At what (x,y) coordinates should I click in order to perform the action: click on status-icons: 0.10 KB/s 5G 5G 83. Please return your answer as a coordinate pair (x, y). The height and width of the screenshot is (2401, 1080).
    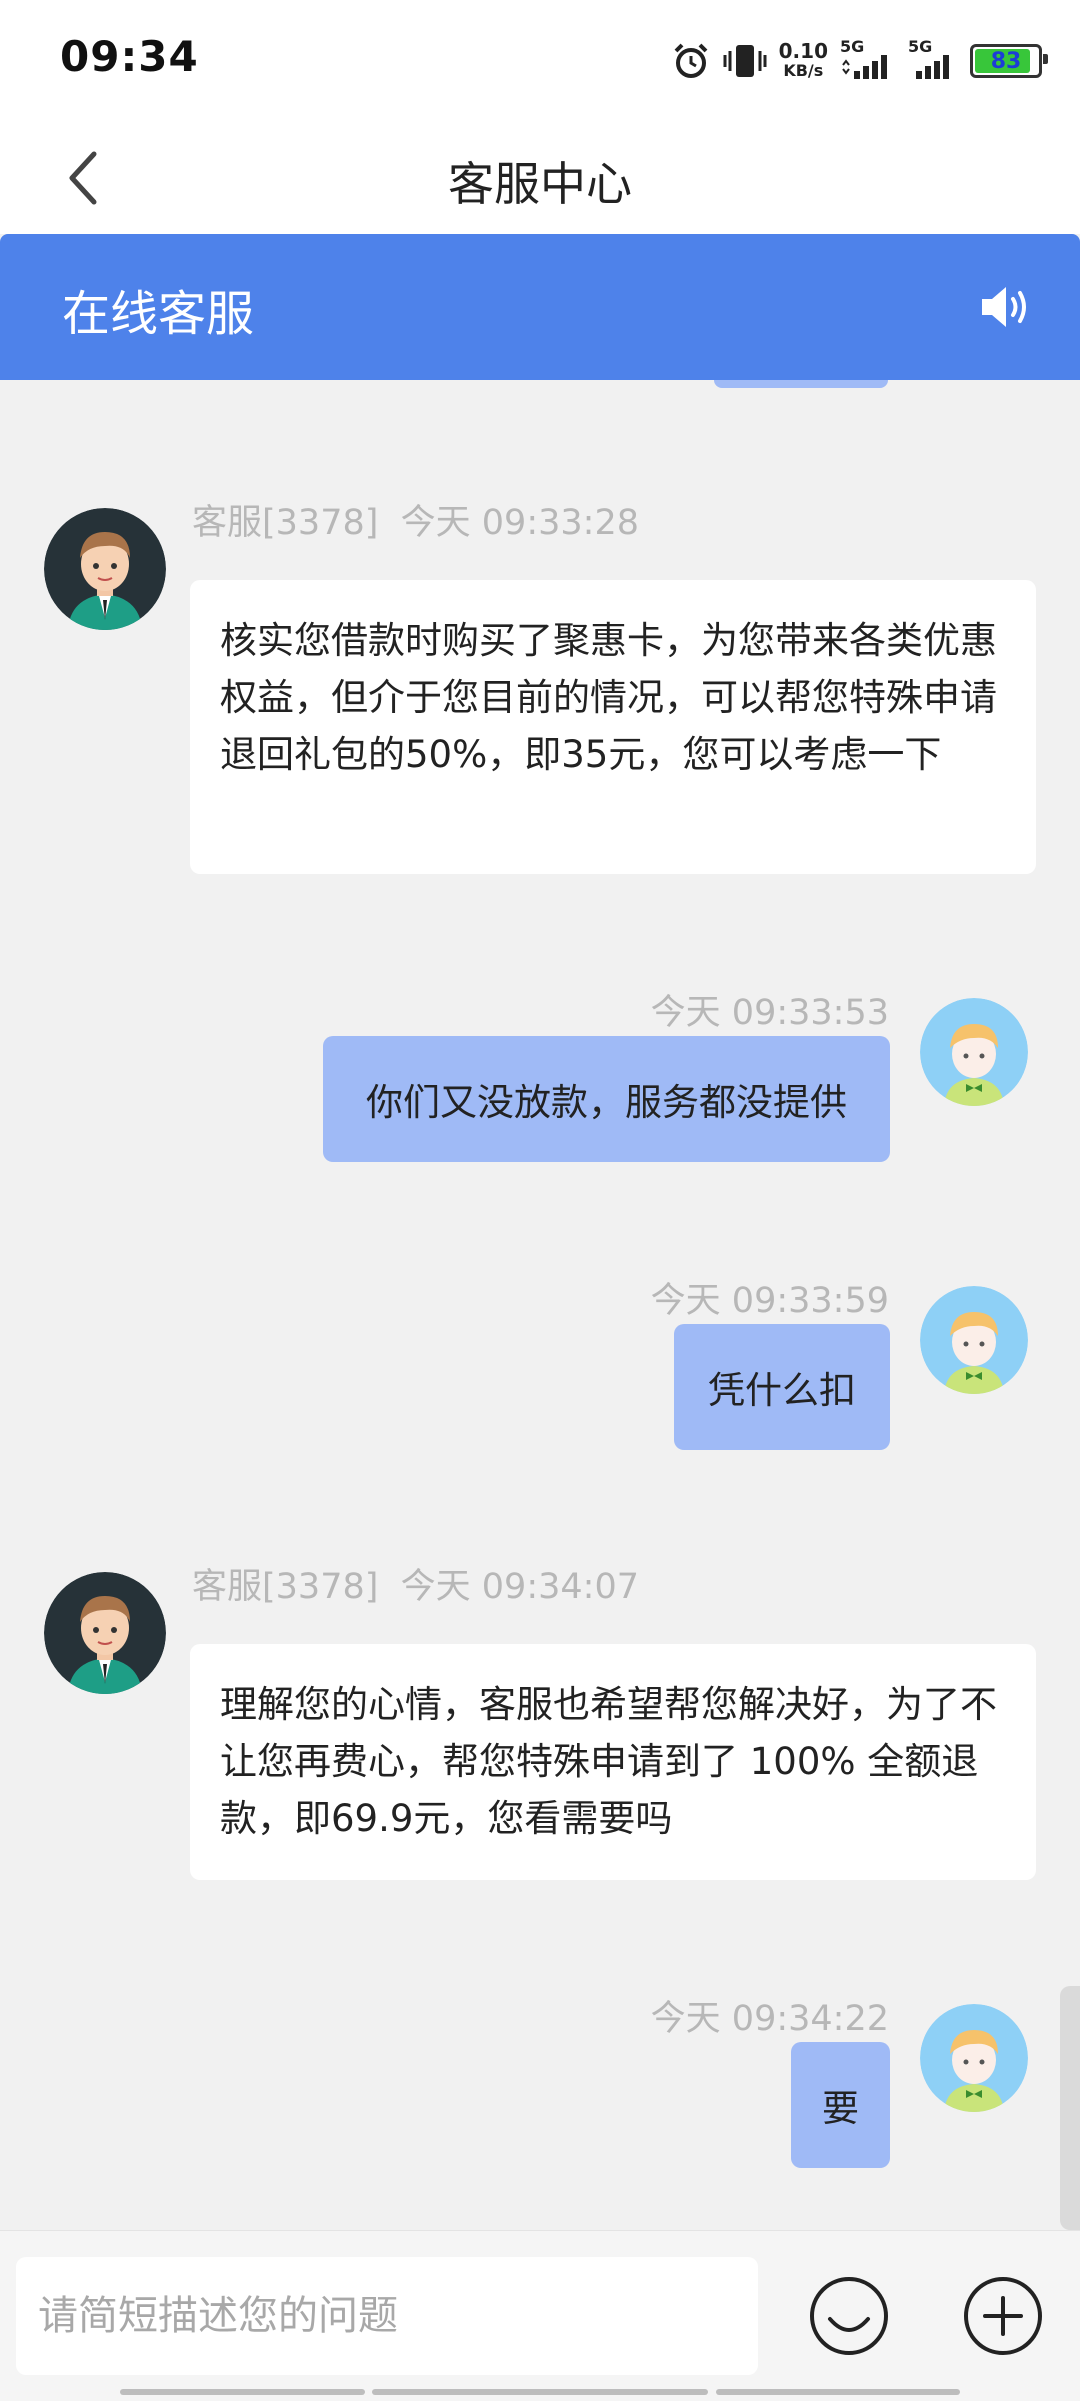
    Looking at the image, I should click on (859, 61).